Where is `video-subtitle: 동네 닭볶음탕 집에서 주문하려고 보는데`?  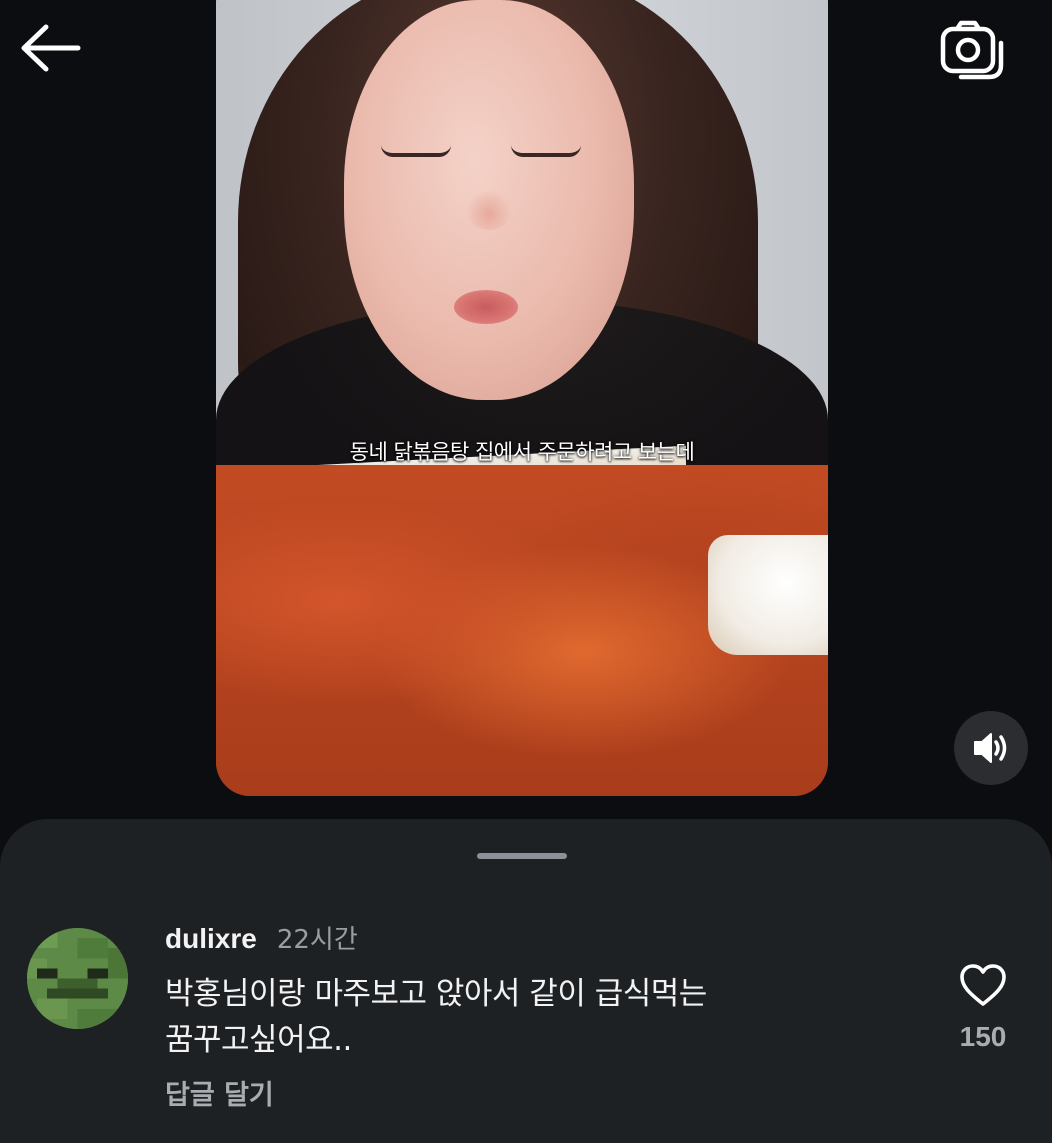
video-subtitle: 동네 닭볶음탕 집에서 주문하려고 보는데 is located at coordinates (522, 452).